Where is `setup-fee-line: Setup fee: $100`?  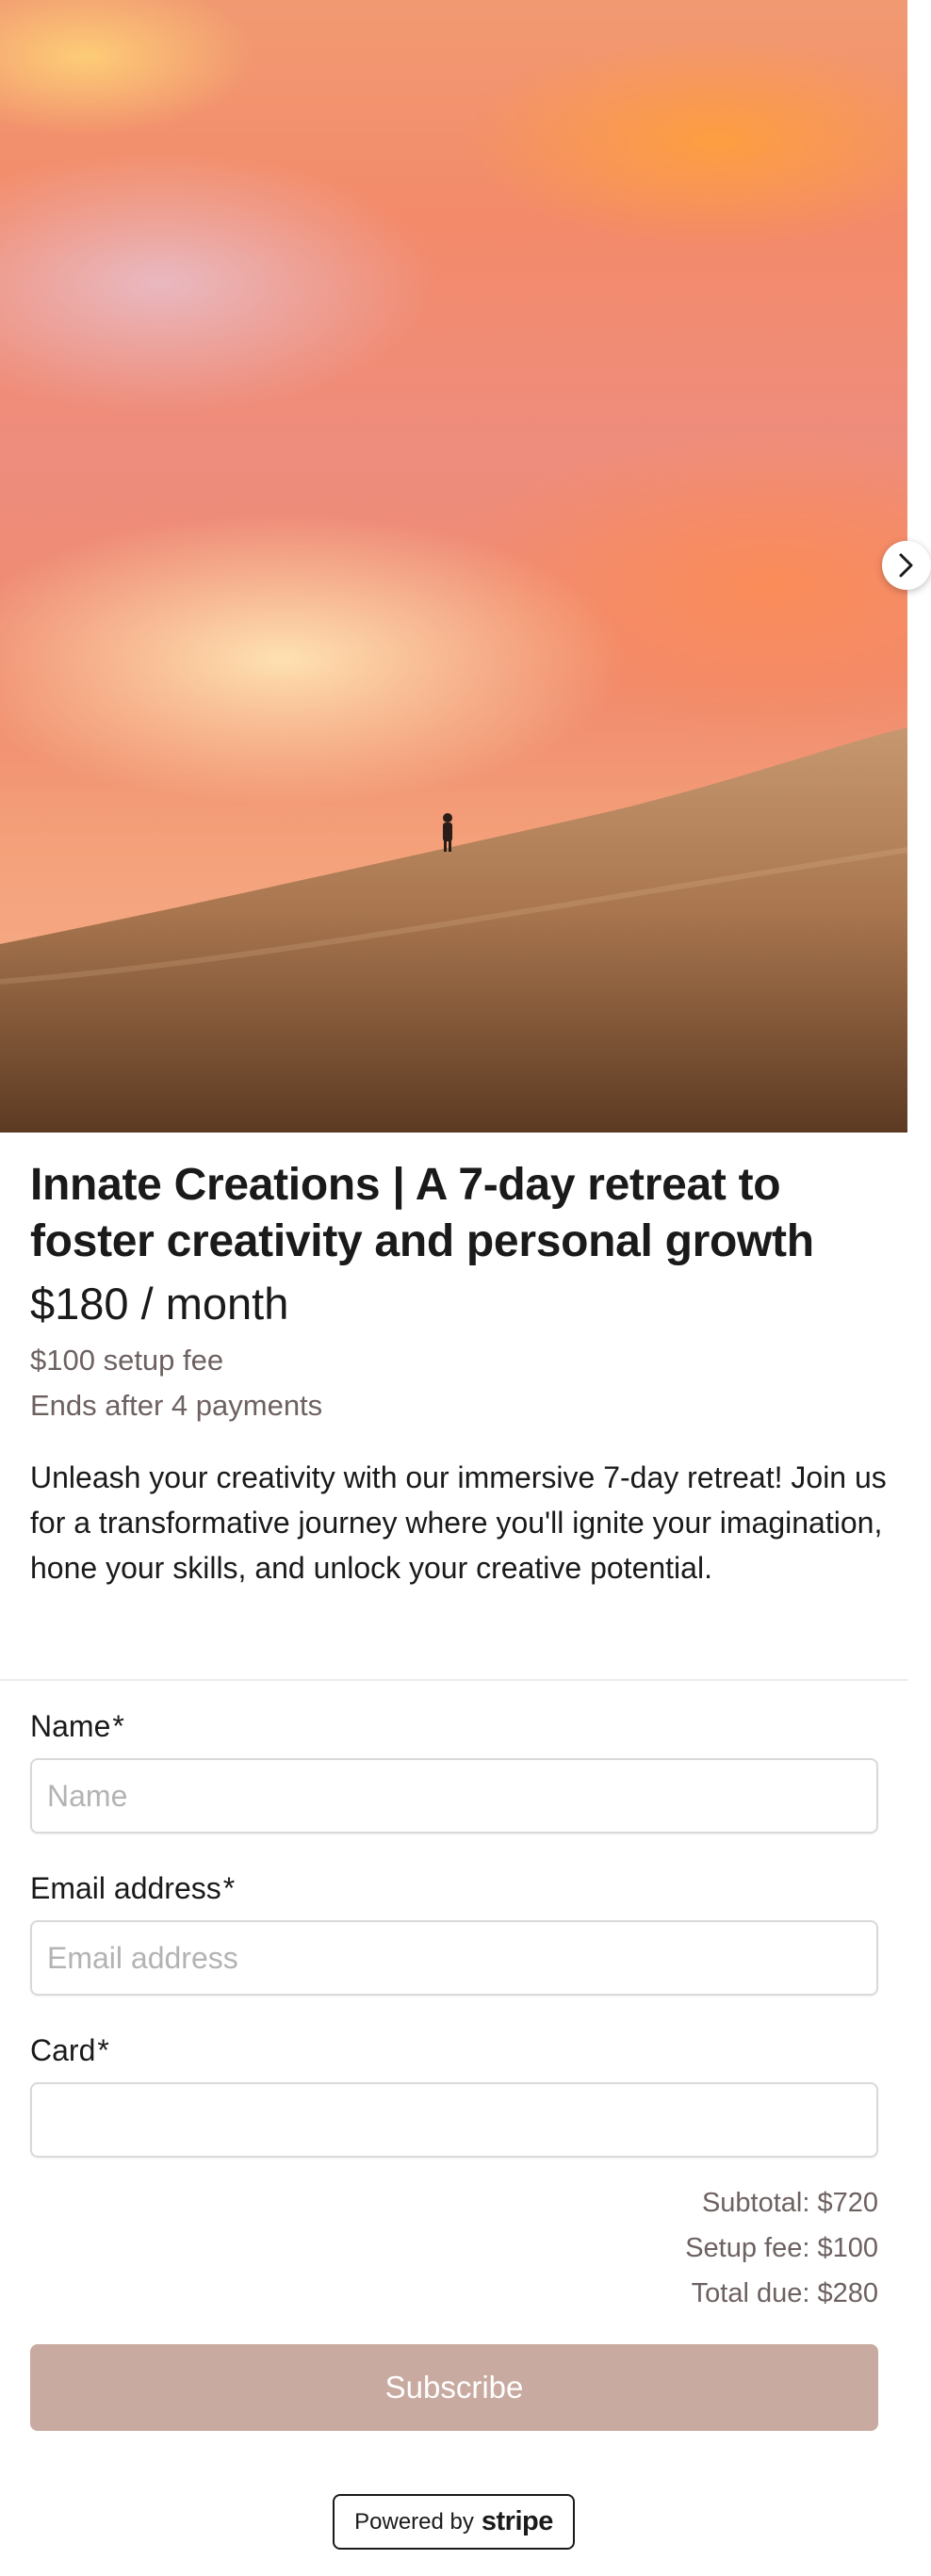
setup-fee-line: Setup fee: $100 is located at coordinates (781, 2248).